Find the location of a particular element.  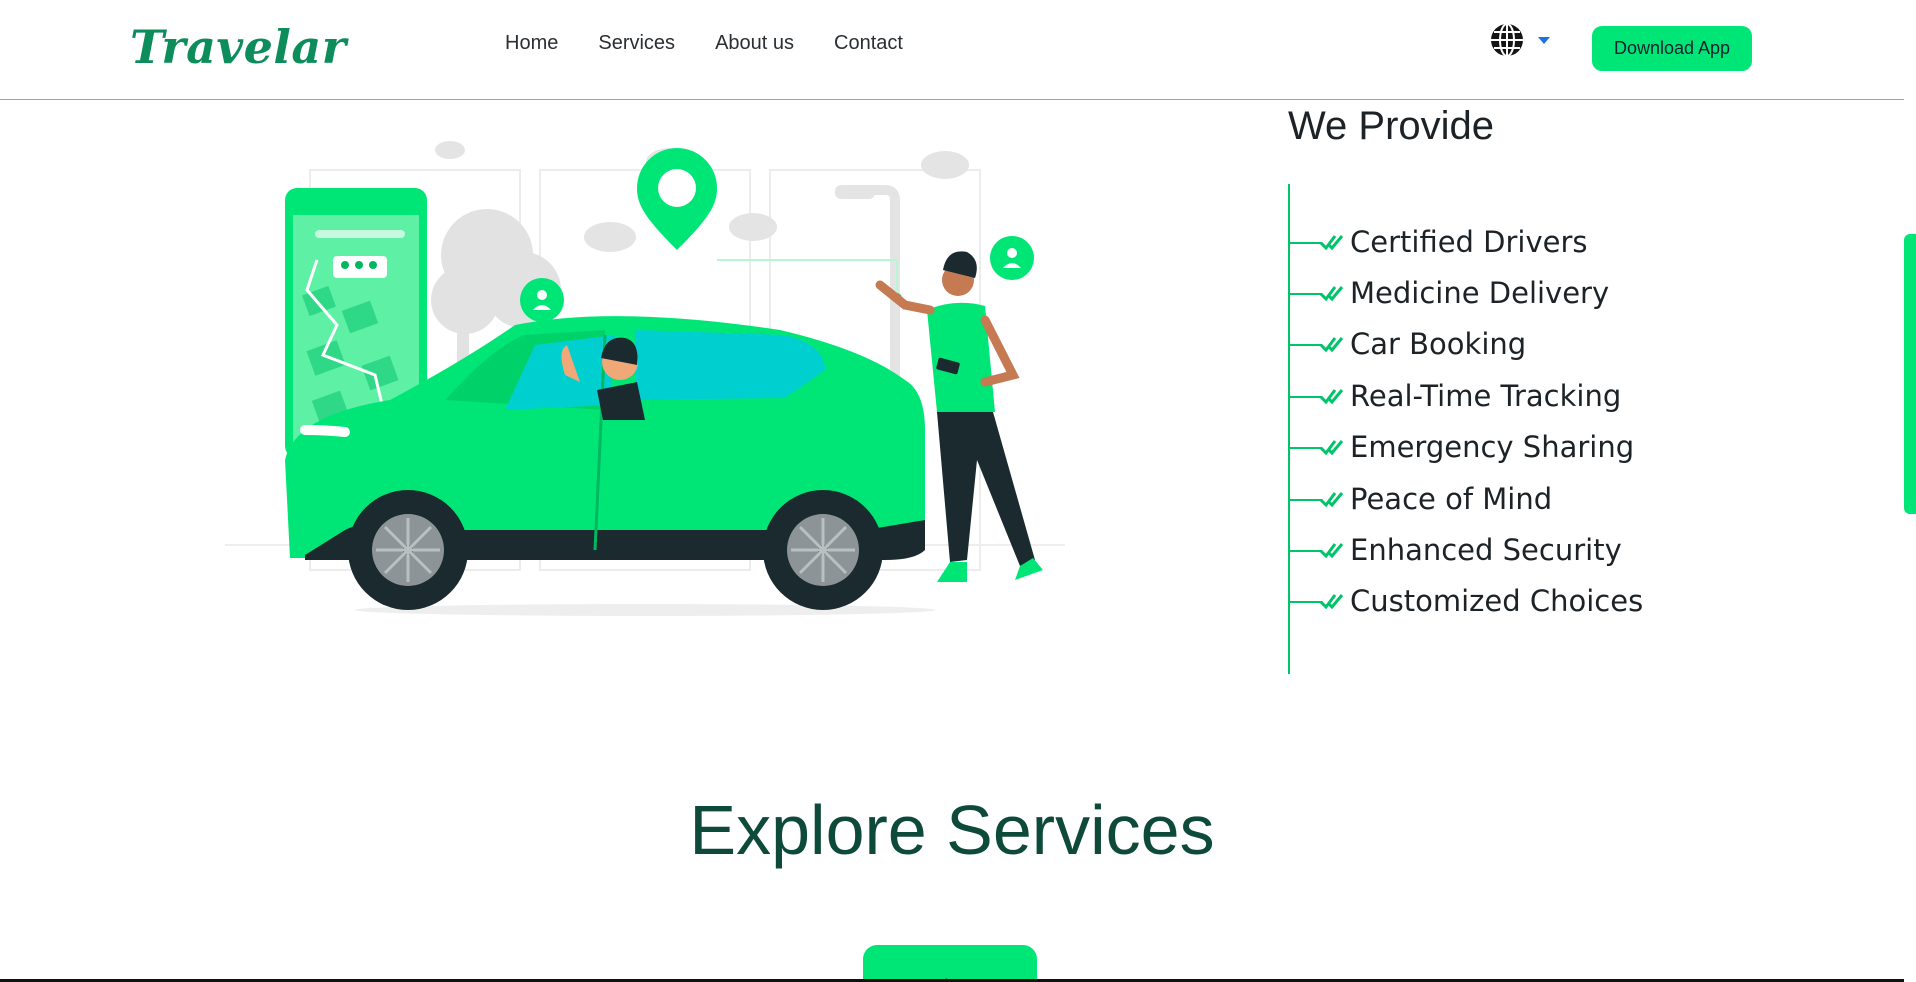

provide-item-label: Emergency Sharing is located at coordinates (1492, 447).